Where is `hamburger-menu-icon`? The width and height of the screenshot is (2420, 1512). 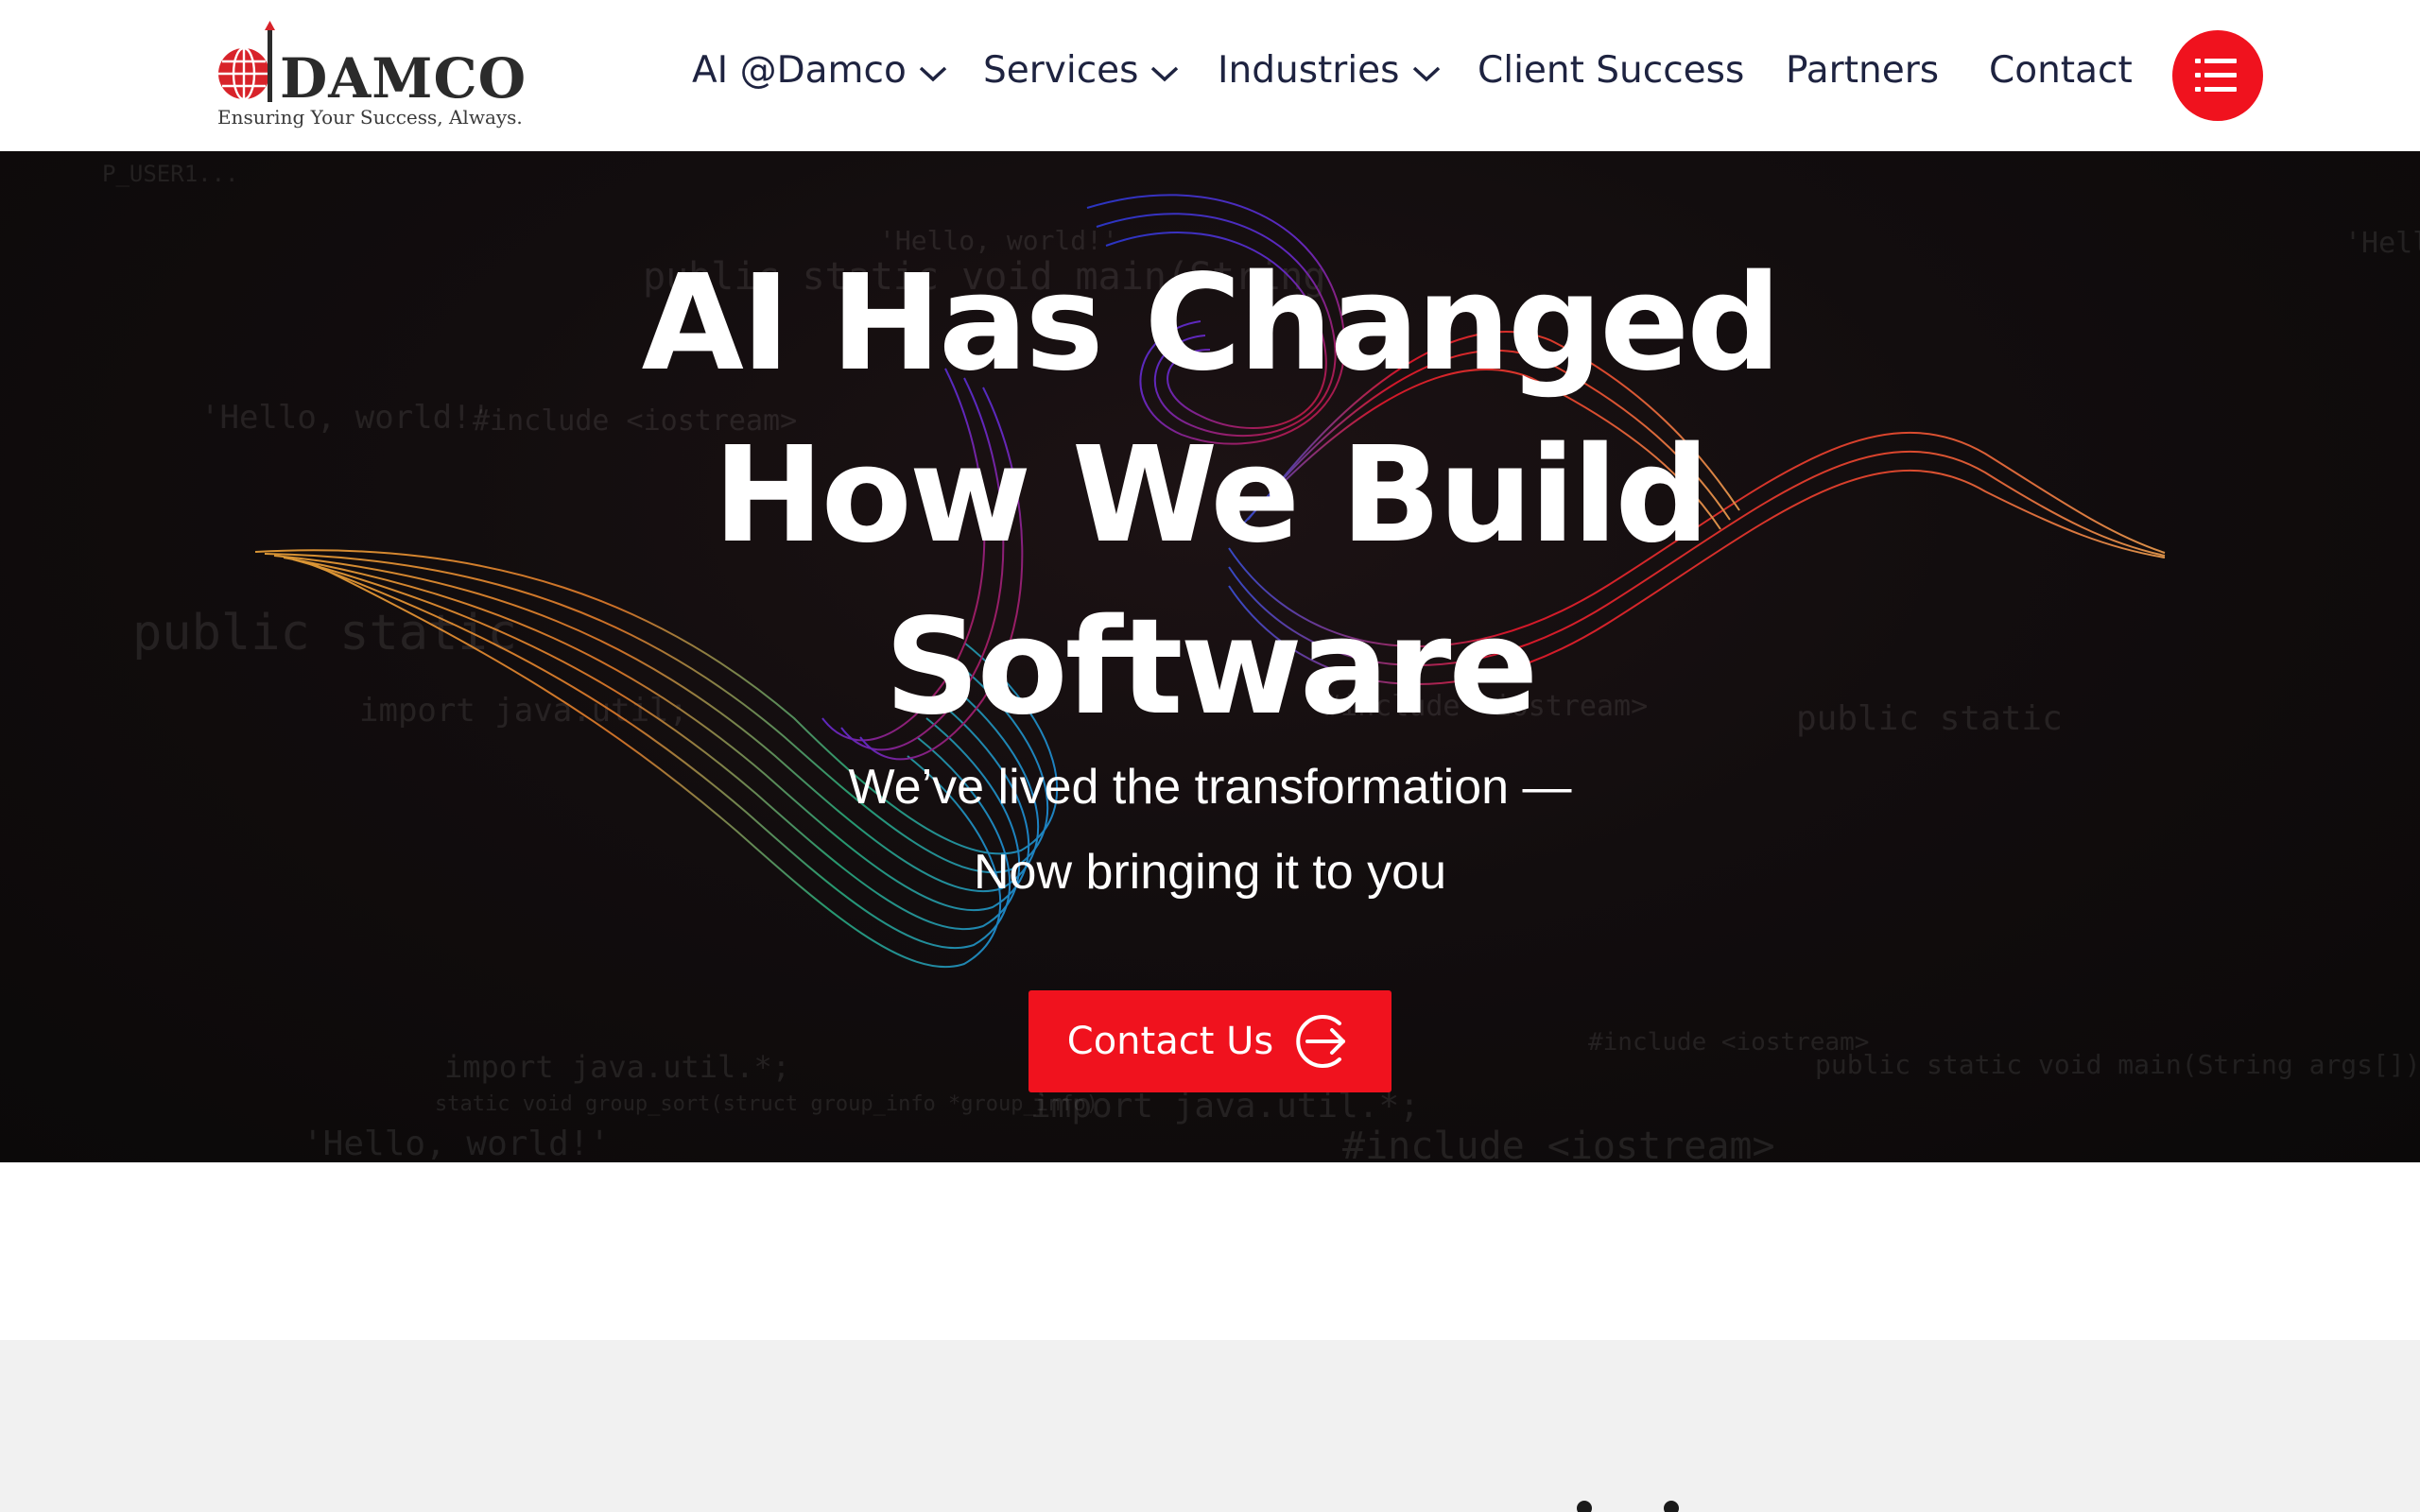 hamburger-menu-icon is located at coordinates (2216, 75).